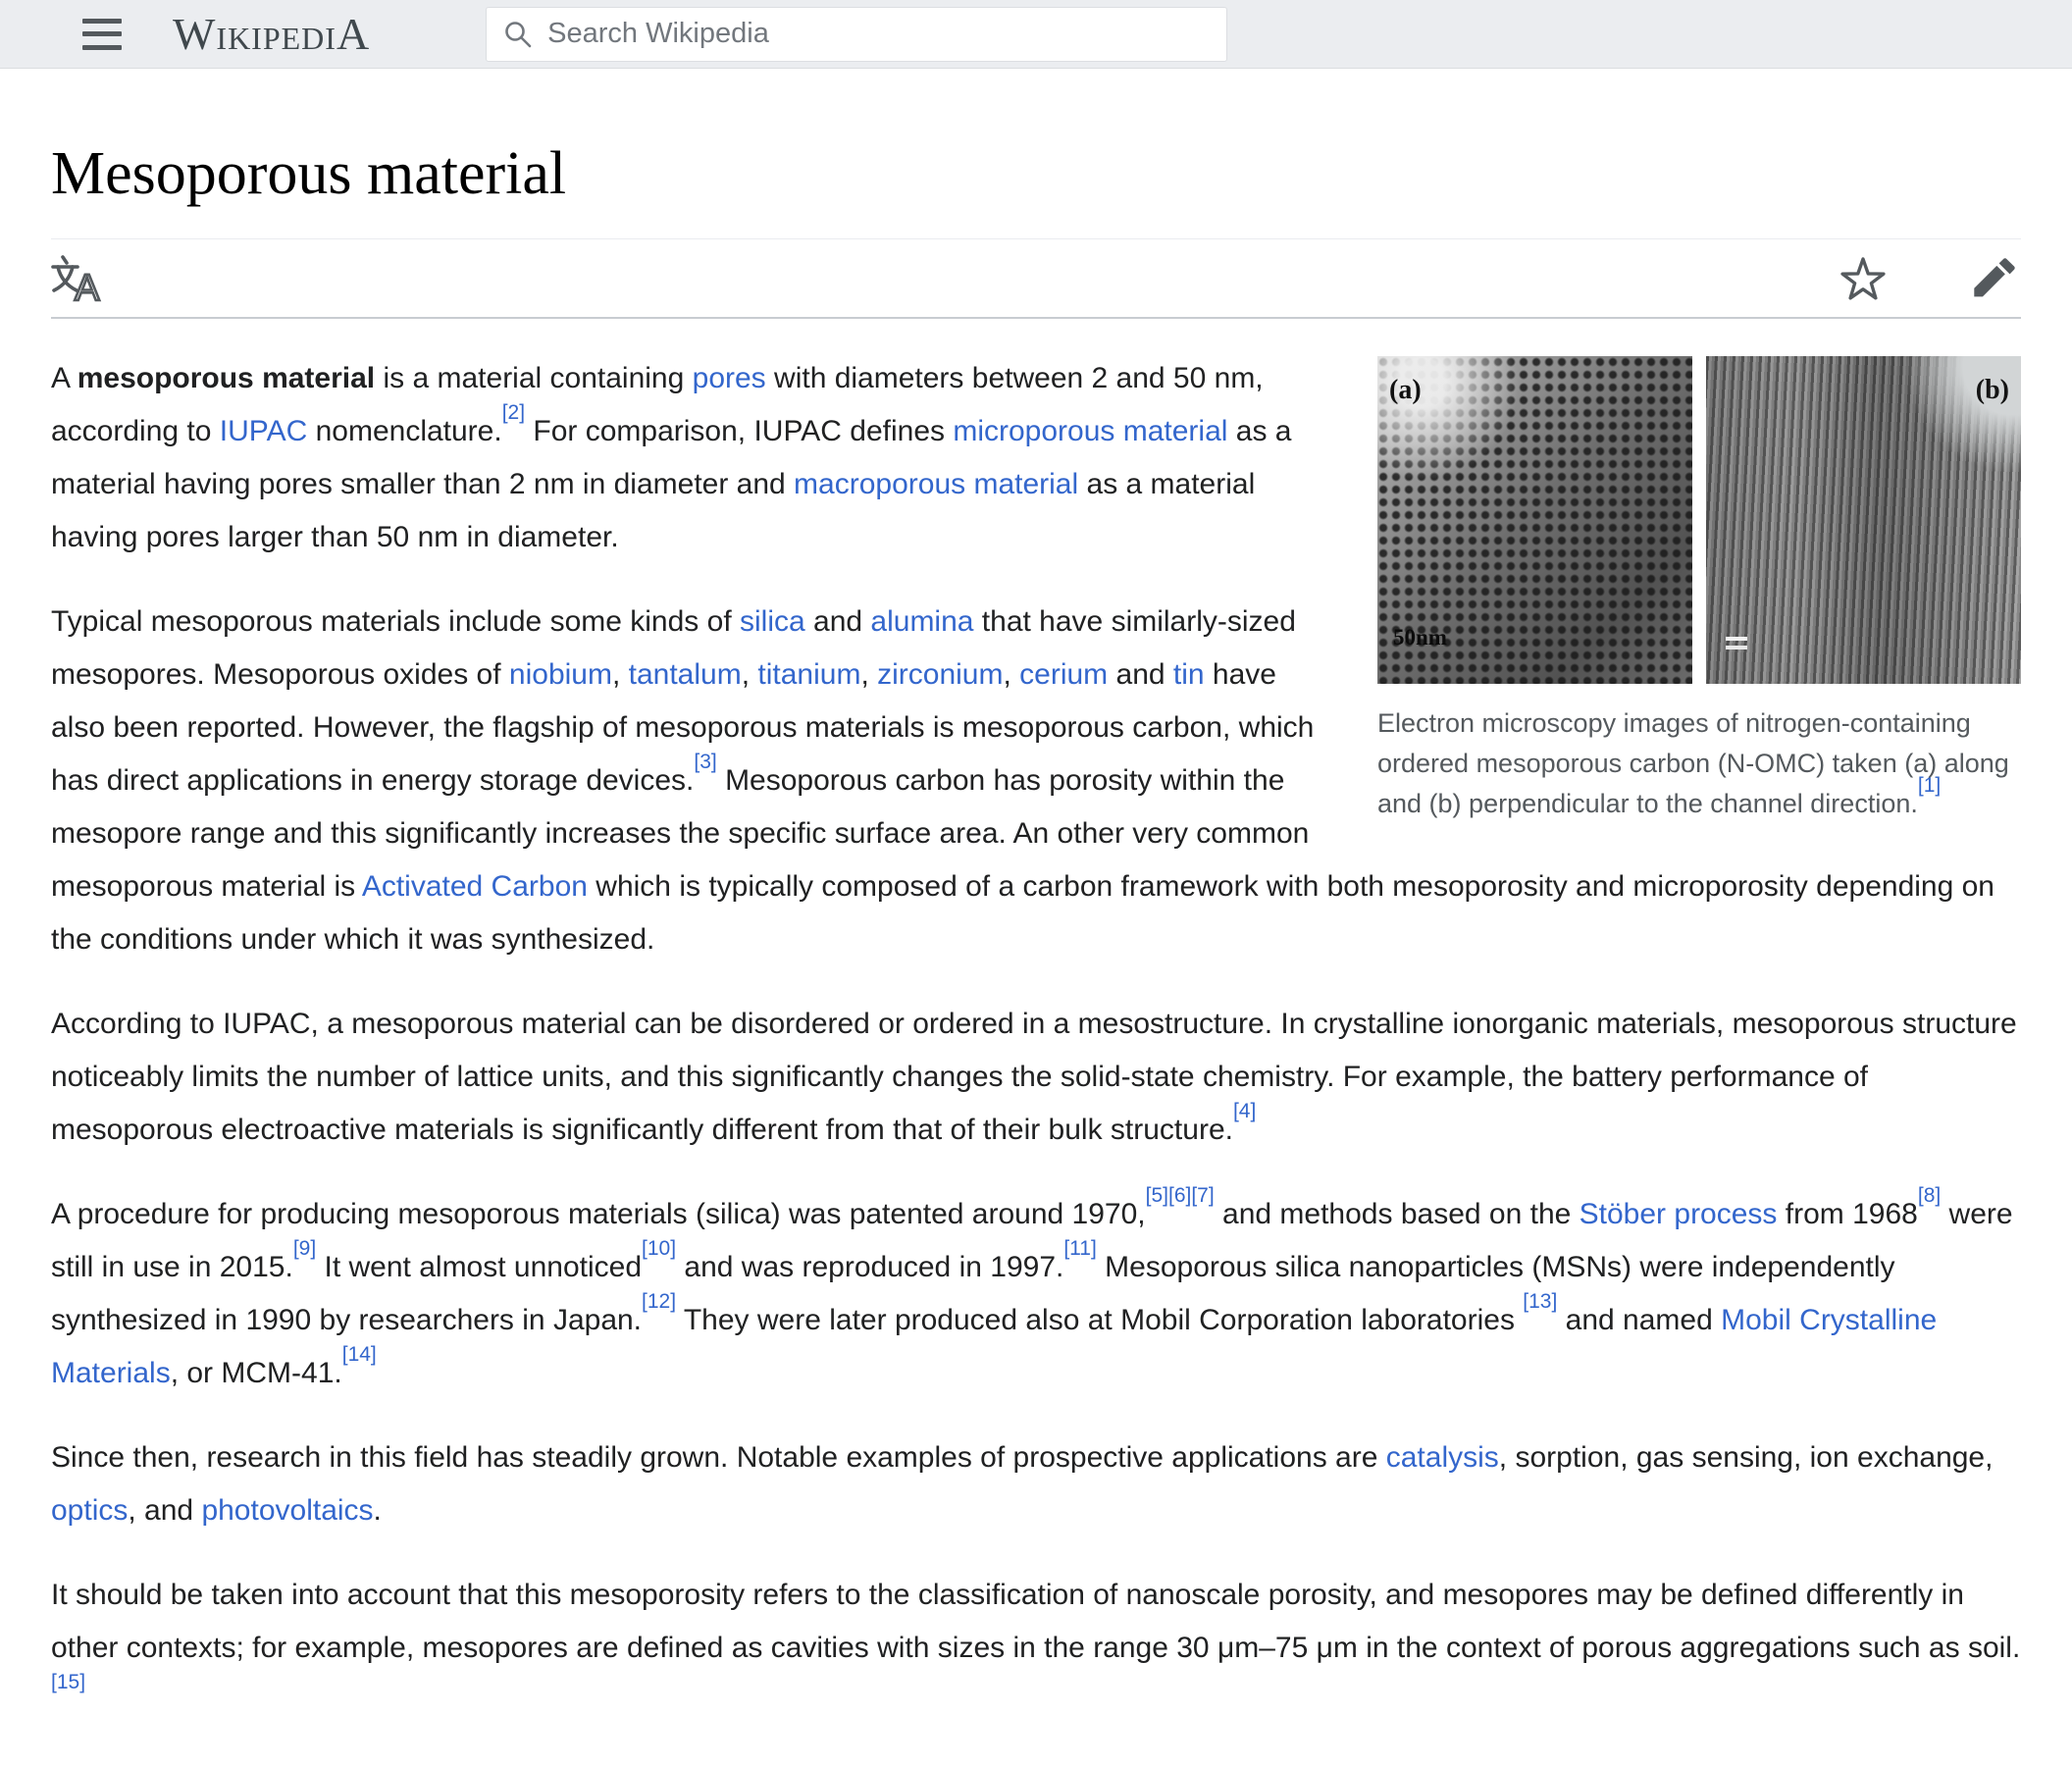 This screenshot has height=1766, width=2072. What do you see at coordinates (1863, 521) in the screenshot?
I see `em-image-b: (b)` at bounding box center [1863, 521].